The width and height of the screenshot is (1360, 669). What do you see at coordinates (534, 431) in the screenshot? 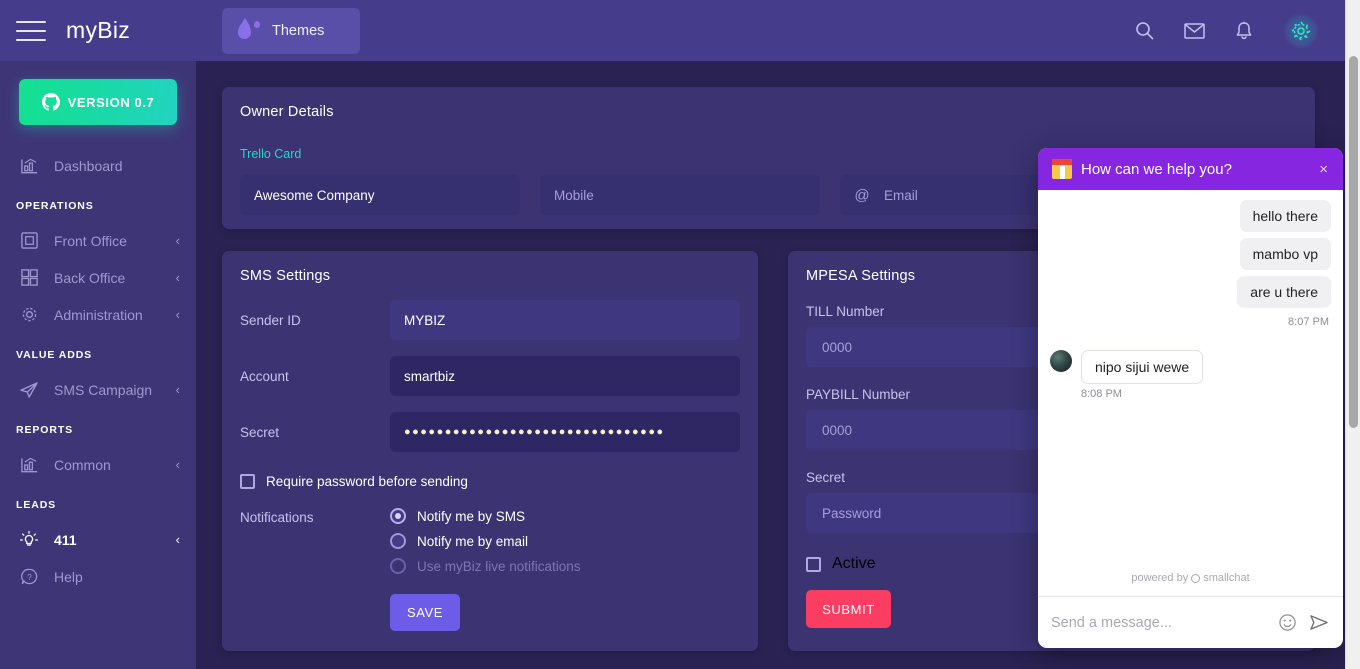
I see `sms-secret-value: ●●●●●●●●●●●●●●●●●●●●●●●●●●●●●●●●` at bounding box center [534, 431].